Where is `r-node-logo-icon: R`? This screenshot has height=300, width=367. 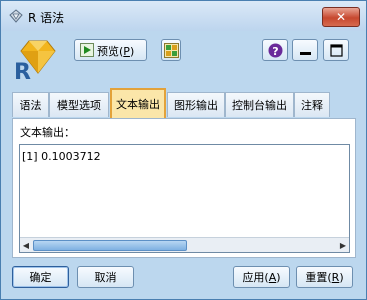 r-node-logo-icon: R is located at coordinates (35, 60).